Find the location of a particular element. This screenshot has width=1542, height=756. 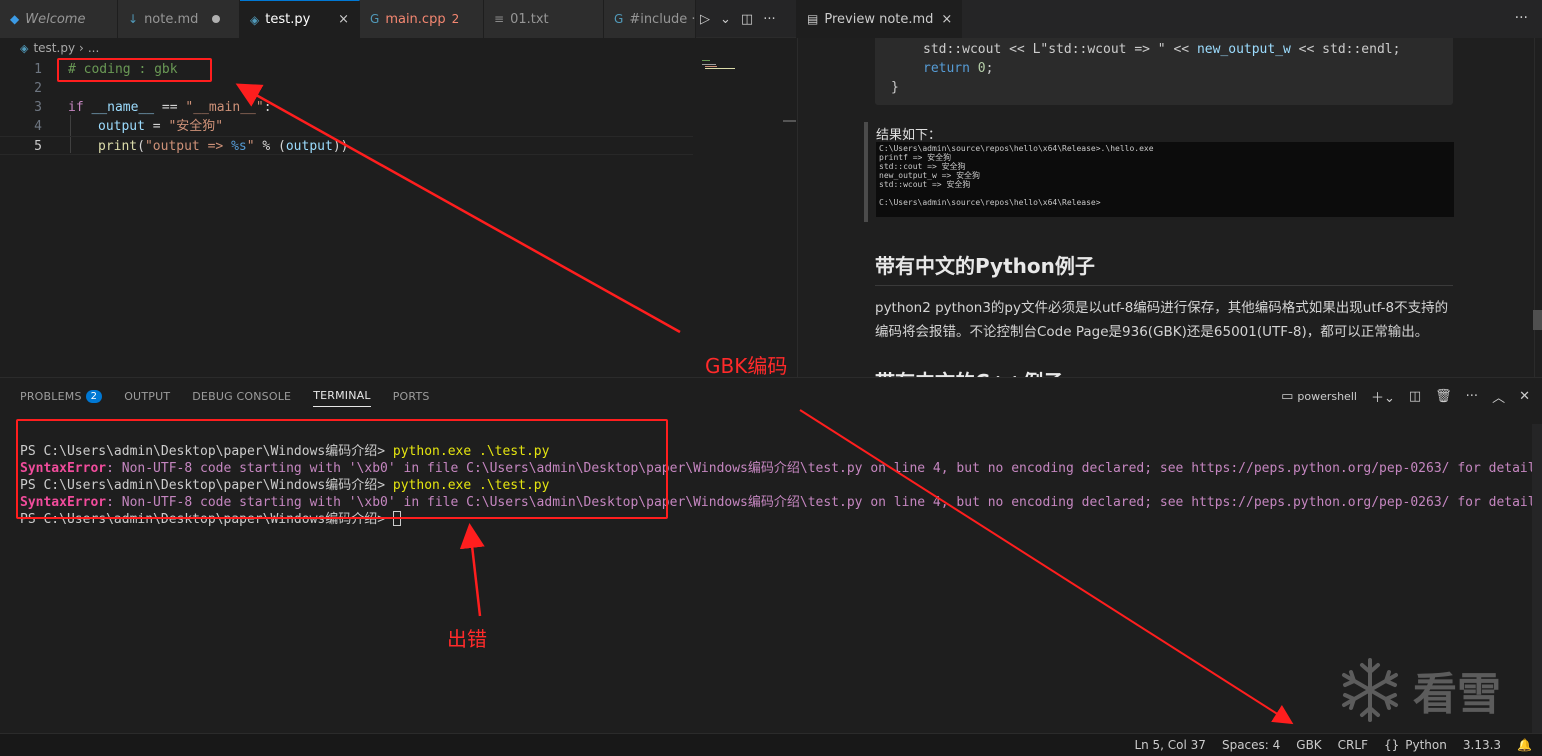

tab-label: test.py is located at coordinates (288, 19).